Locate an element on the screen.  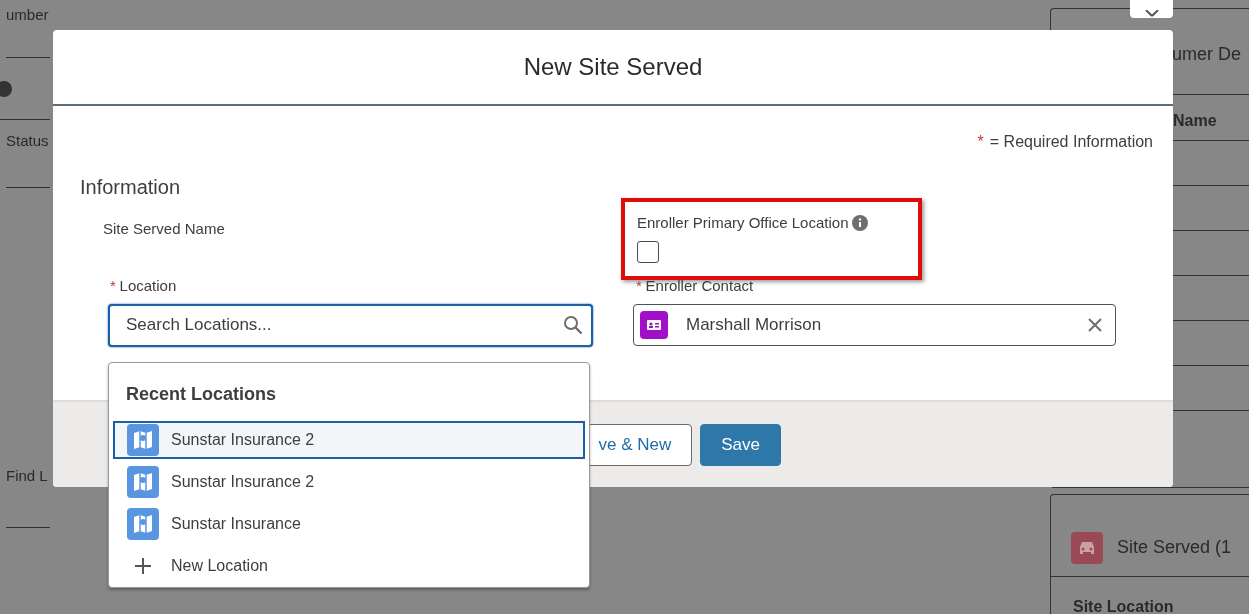
dropdown-heading: Recent Locations is located at coordinates (201, 394).